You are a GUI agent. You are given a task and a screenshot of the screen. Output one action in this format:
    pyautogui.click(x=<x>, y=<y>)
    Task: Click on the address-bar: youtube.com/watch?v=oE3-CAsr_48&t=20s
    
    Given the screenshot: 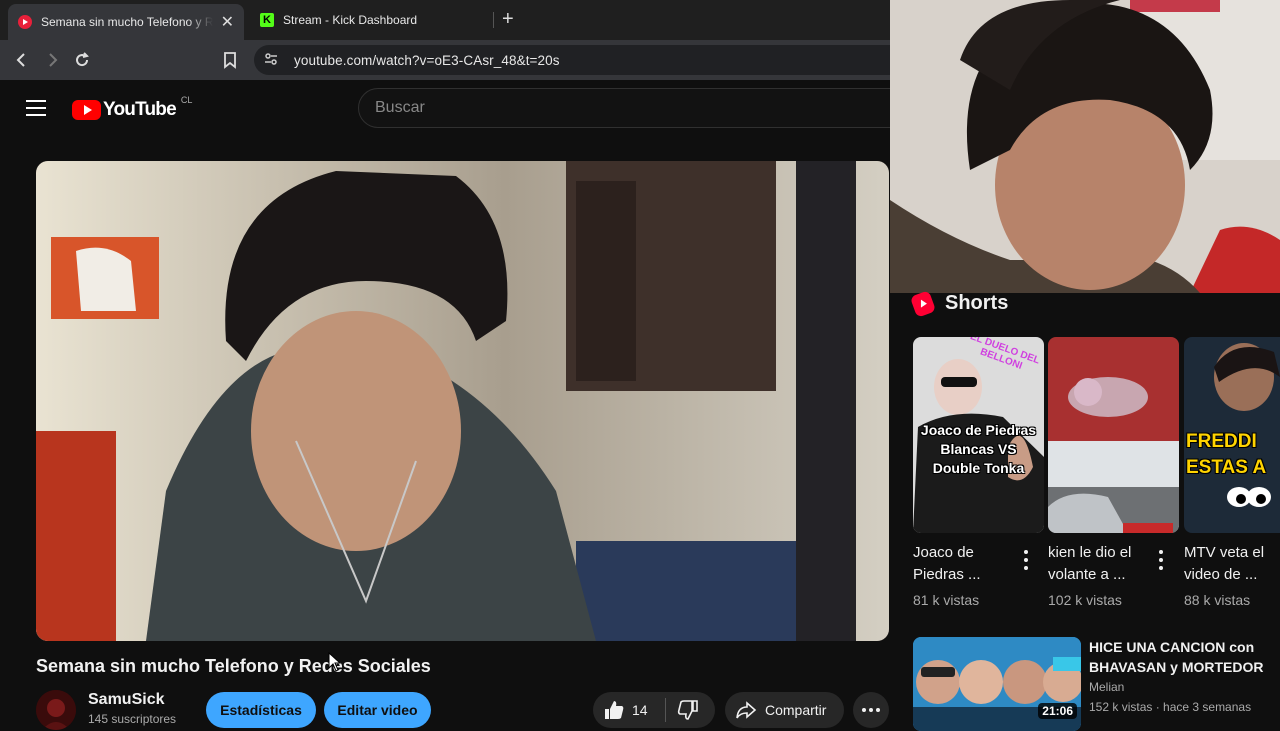 What is the action you would take?
    pyautogui.click(x=574, y=60)
    